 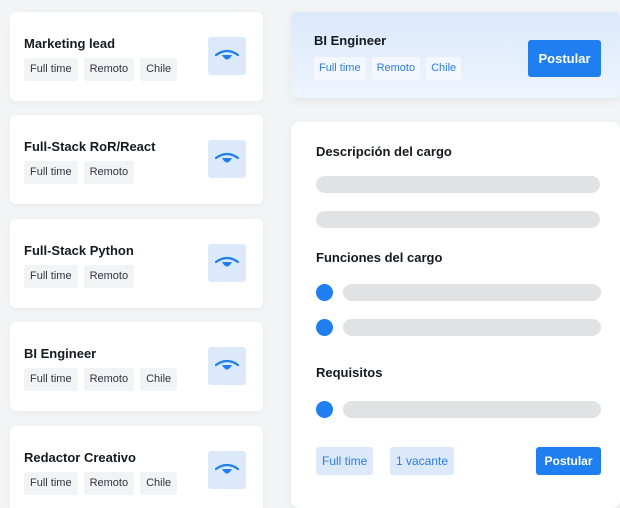 What do you see at coordinates (80, 457) in the screenshot?
I see `job-title: Redactor Creativo` at bounding box center [80, 457].